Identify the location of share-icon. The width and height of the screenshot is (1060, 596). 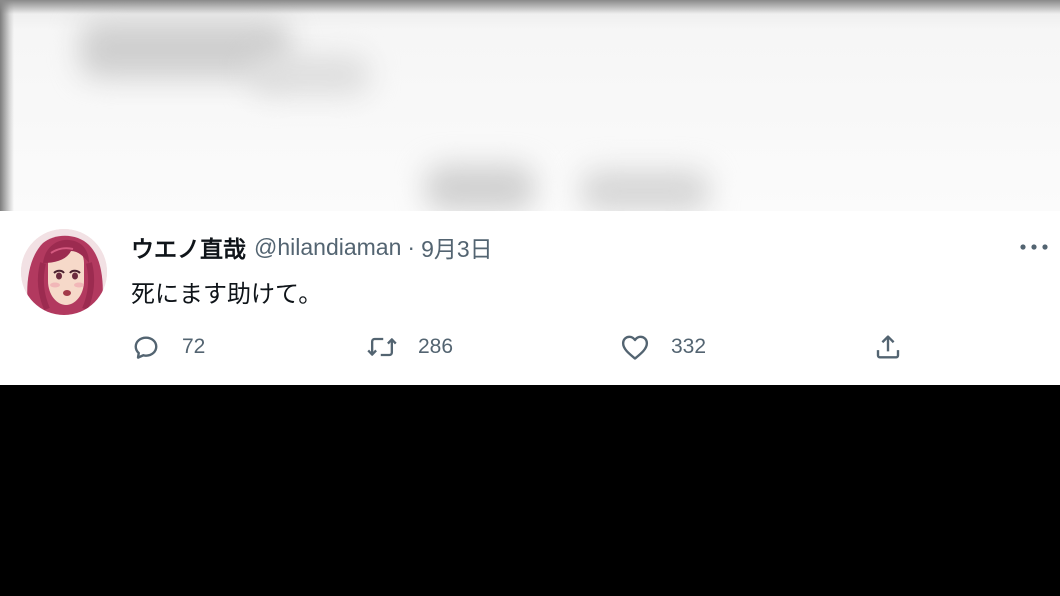
(888, 347).